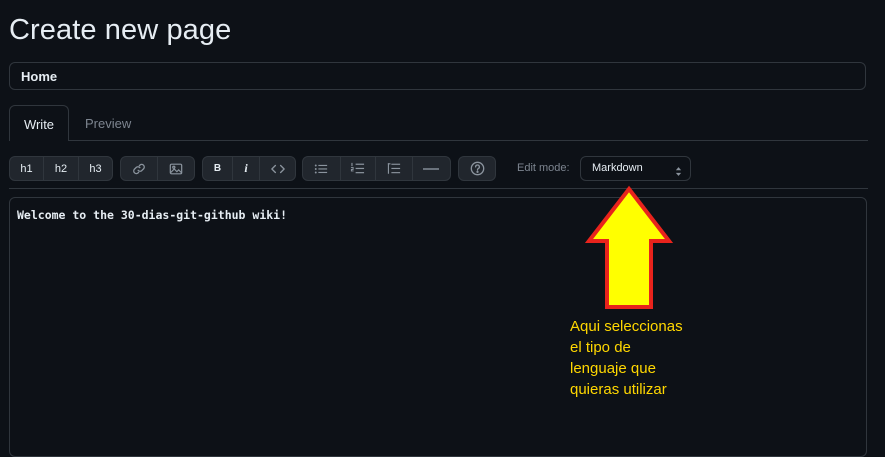 The image size is (885, 457). Describe the element at coordinates (600, 347) in the screenshot. I see `annotation-line: el tipo de` at that location.